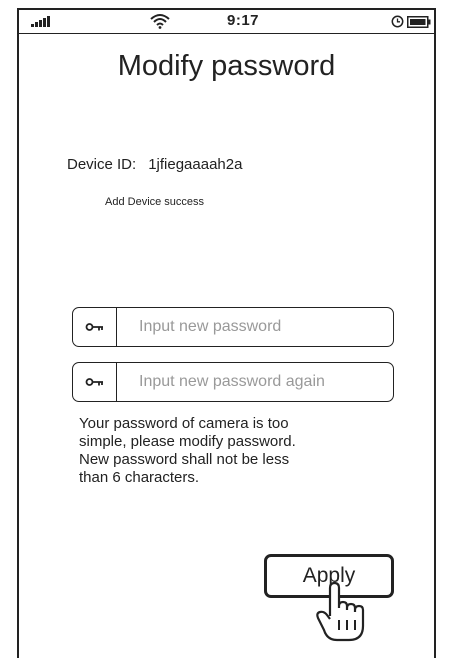  Describe the element at coordinates (155, 202) in the screenshot. I see `success-message: Add Device success` at that location.